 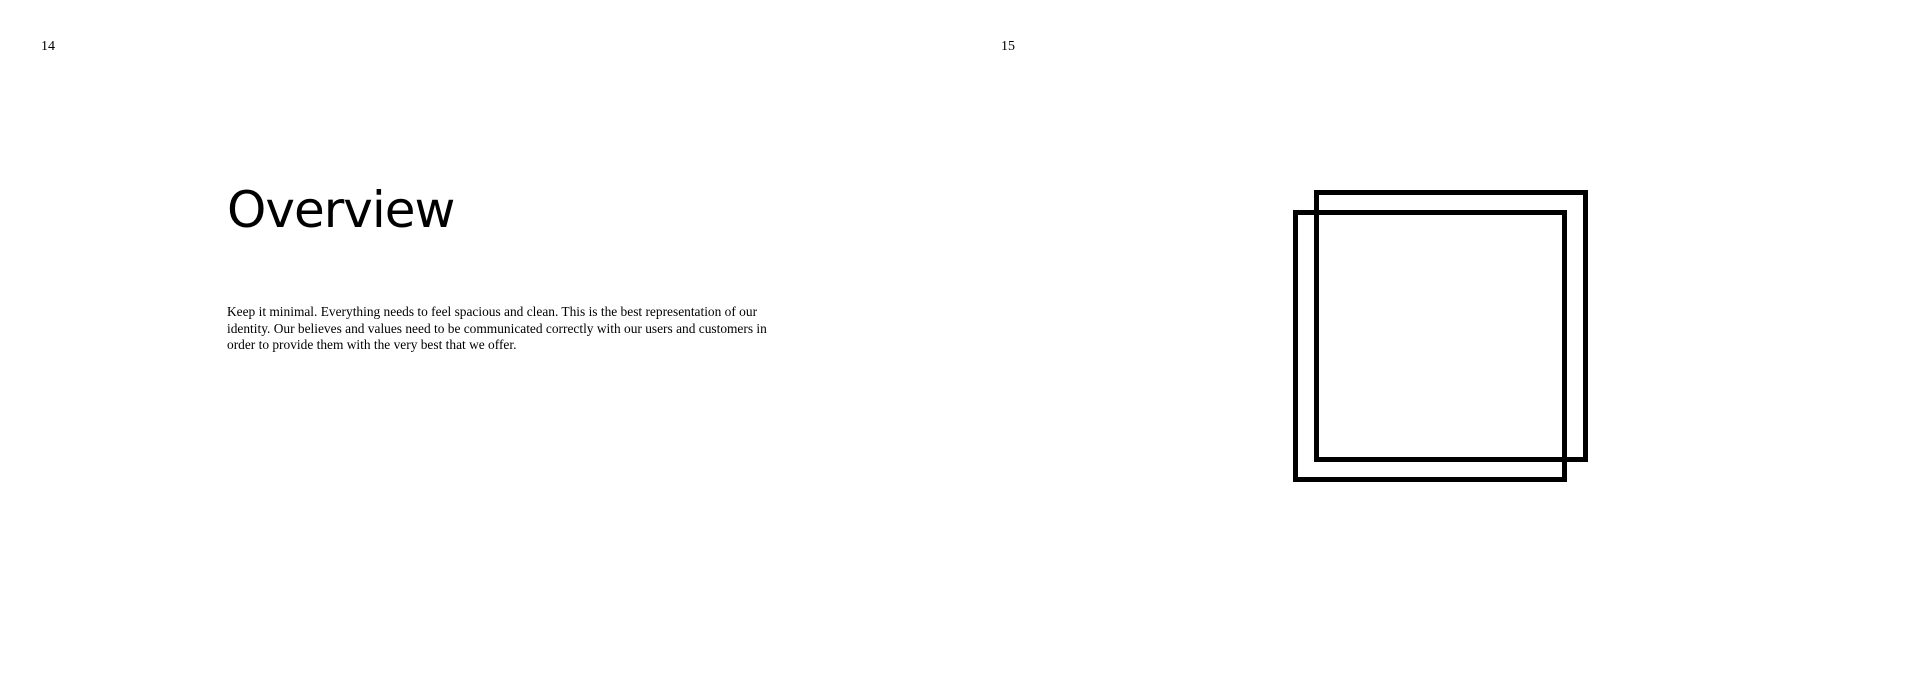 I want to click on overlapping-squares-illustration, so click(x=1443, y=340).